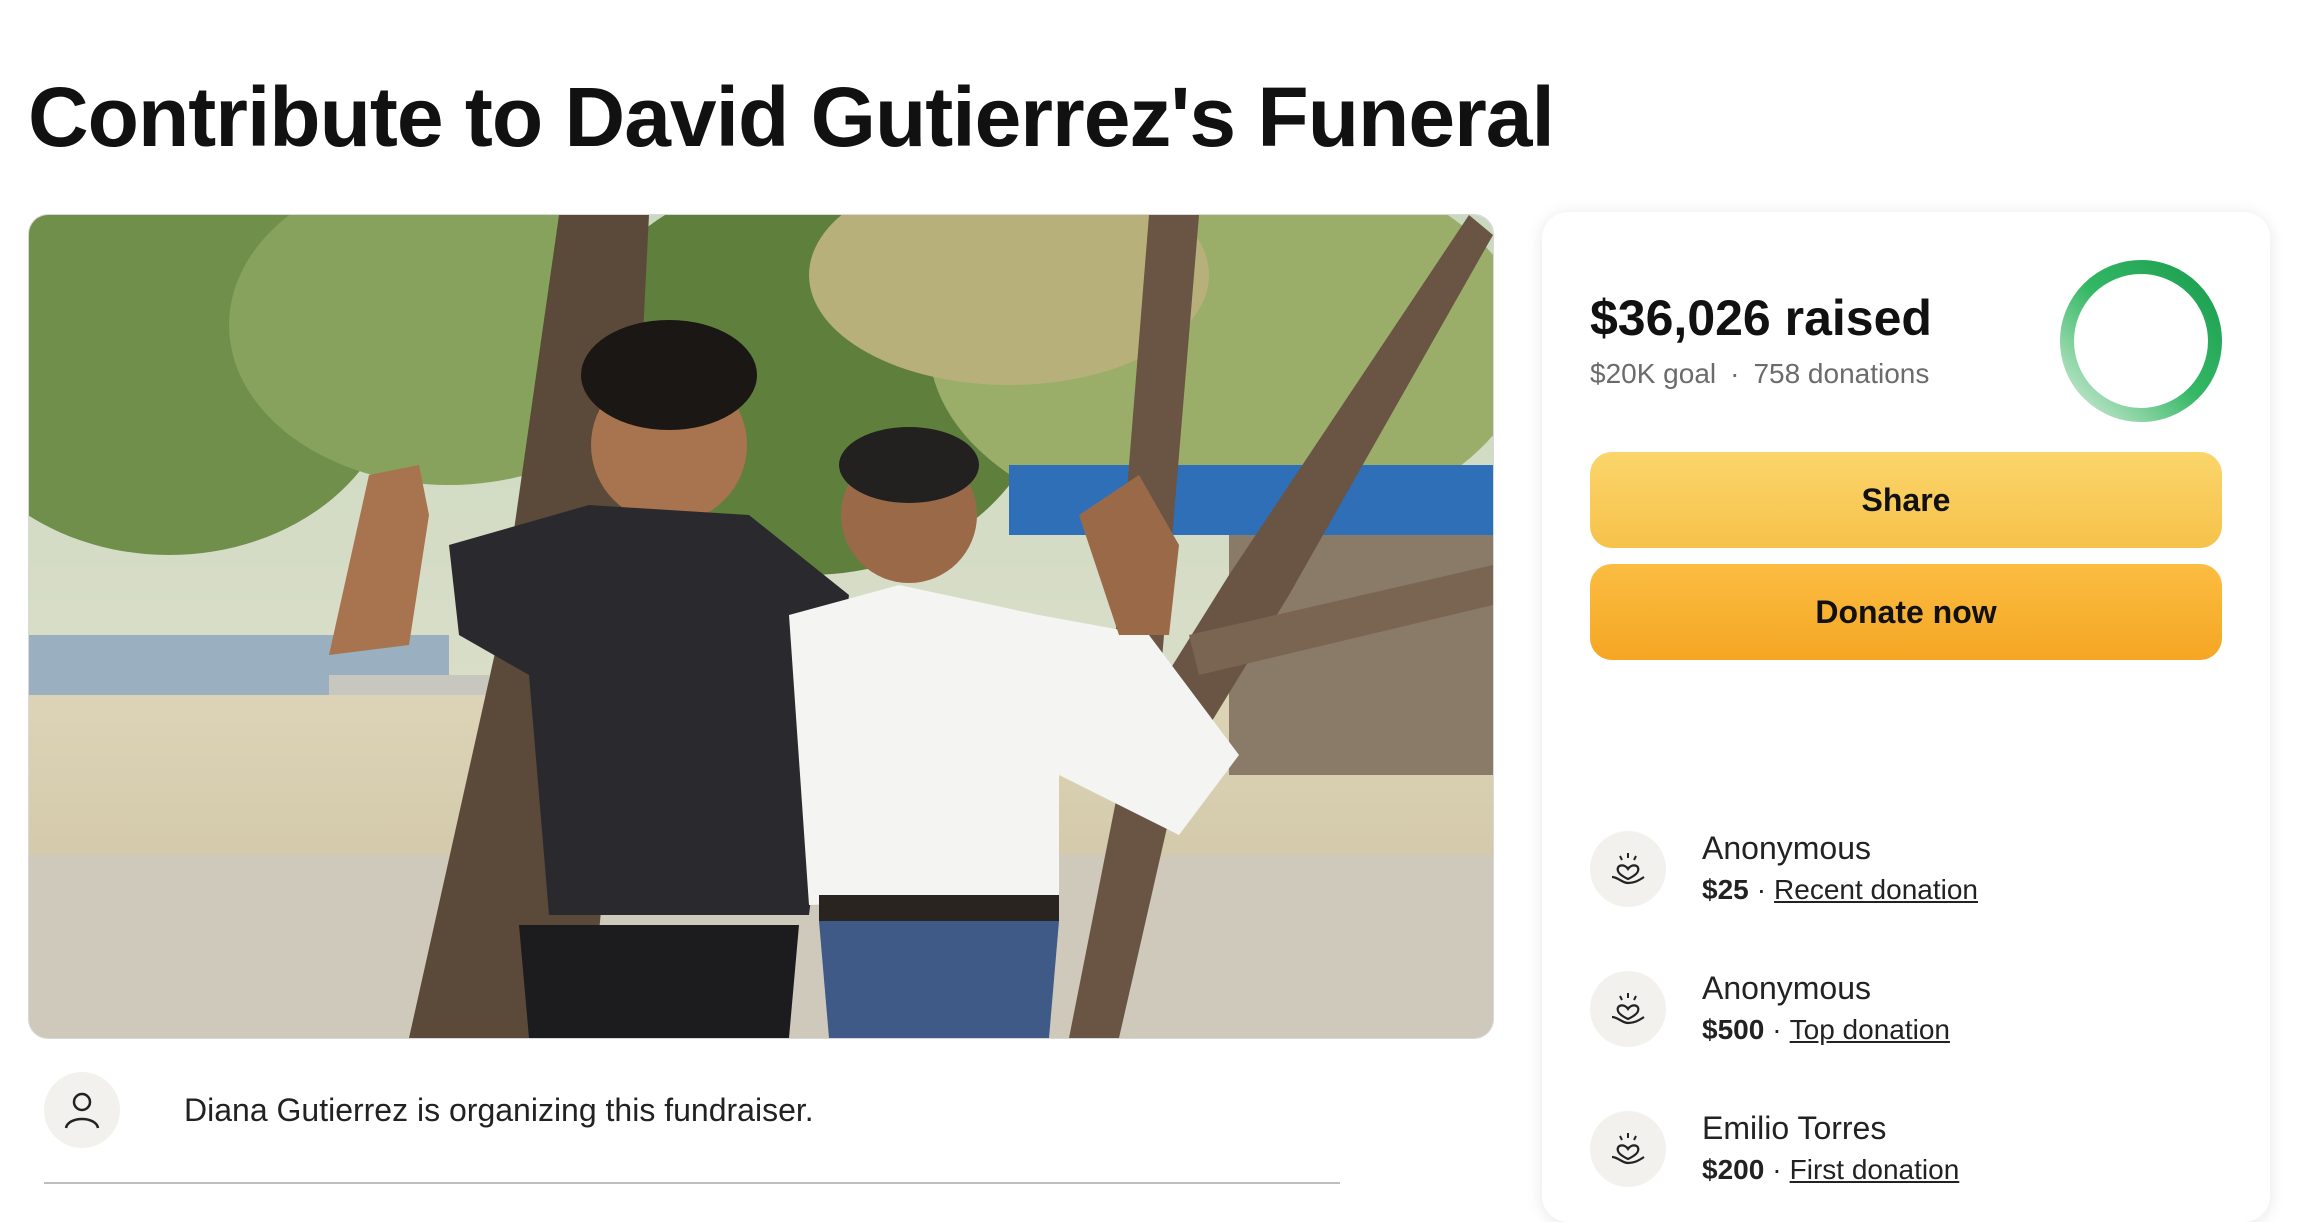 This screenshot has width=2320, height=1222. Describe the element at coordinates (1761, 318) in the screenshot. I see `amount-raised: $36,026 raised` at that location.